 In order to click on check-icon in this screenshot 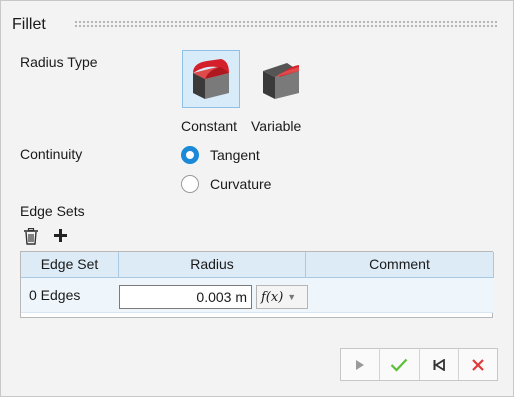, I will do `click(399, 365)`.